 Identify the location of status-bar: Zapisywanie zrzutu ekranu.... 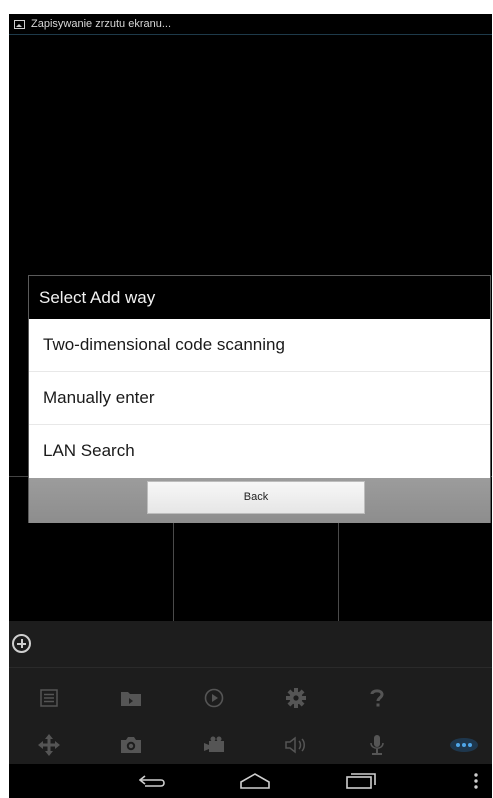
(250, 24).